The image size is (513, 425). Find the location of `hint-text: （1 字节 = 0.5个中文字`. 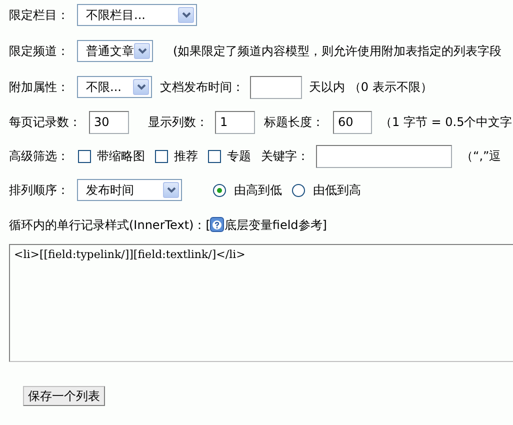

hint-text: （1 字节 = 0.5个中文字 is located at coordinates (446, 122).